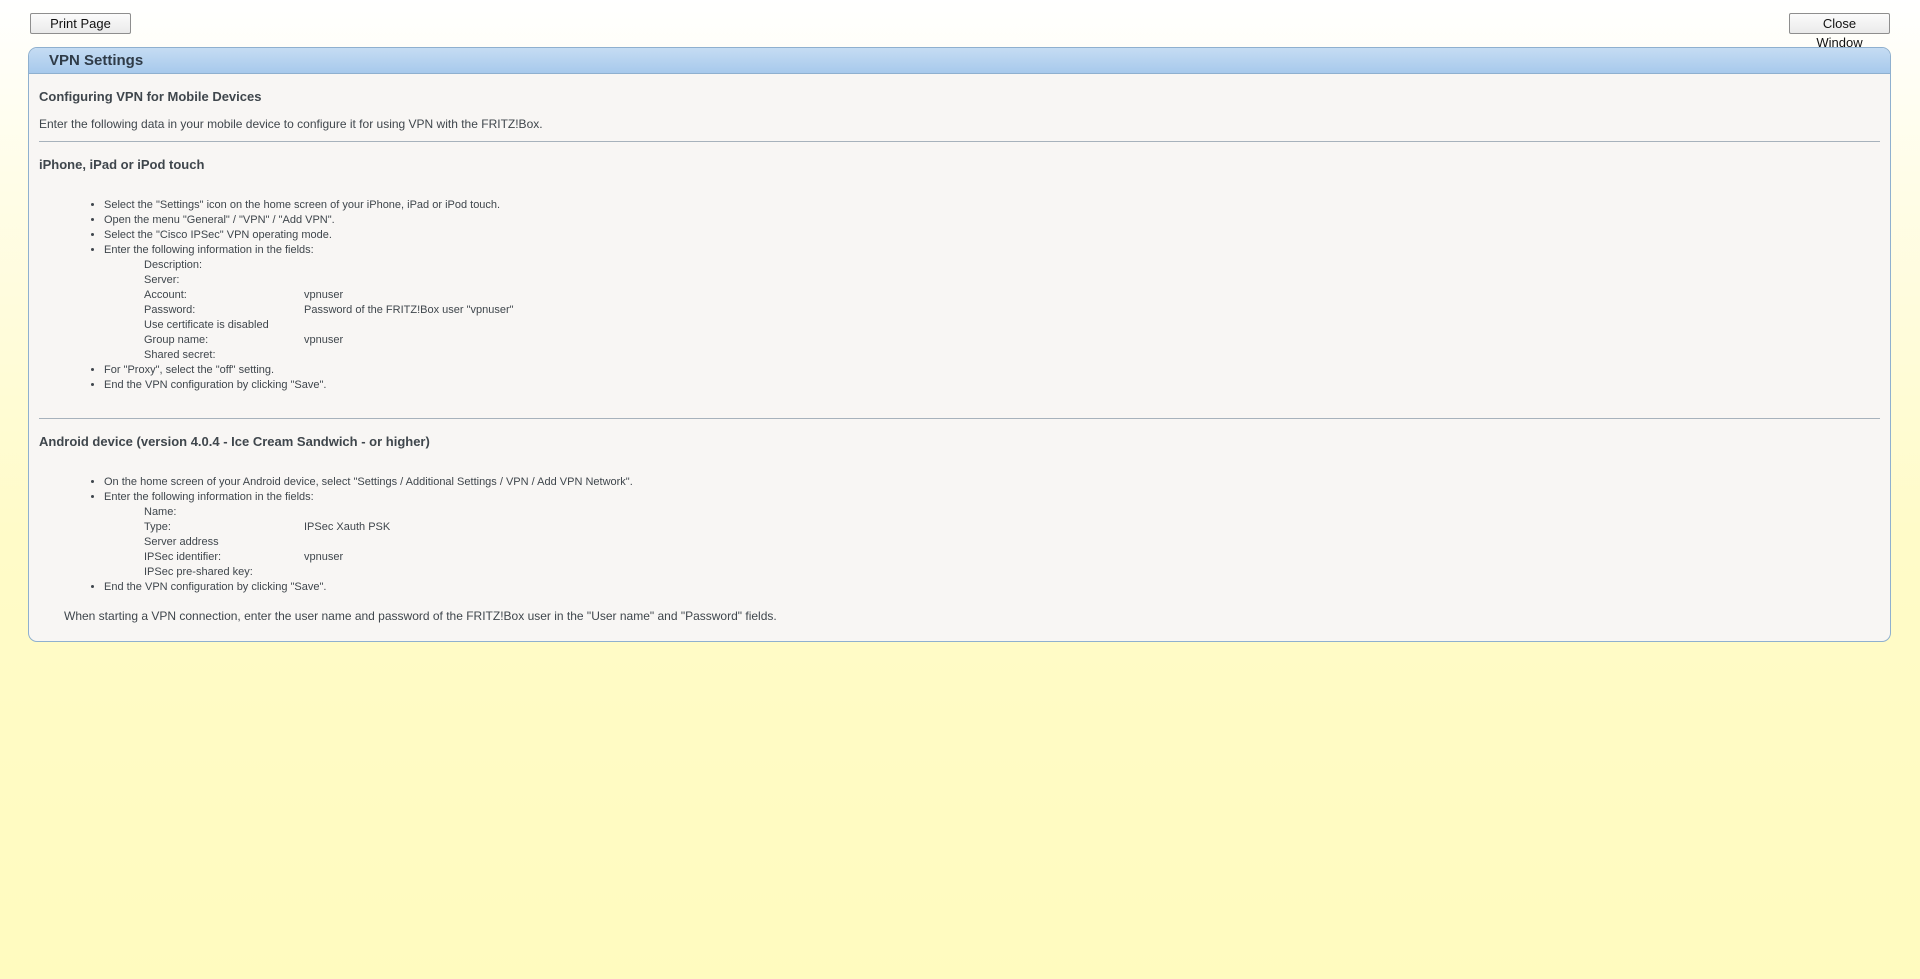 Image resolution: width=1920 pixels, height=979 pixels. What do you see at coordinates (173, 265) in the screenshot?
I see `field-label: Description:` at bounding box center [173, 265].